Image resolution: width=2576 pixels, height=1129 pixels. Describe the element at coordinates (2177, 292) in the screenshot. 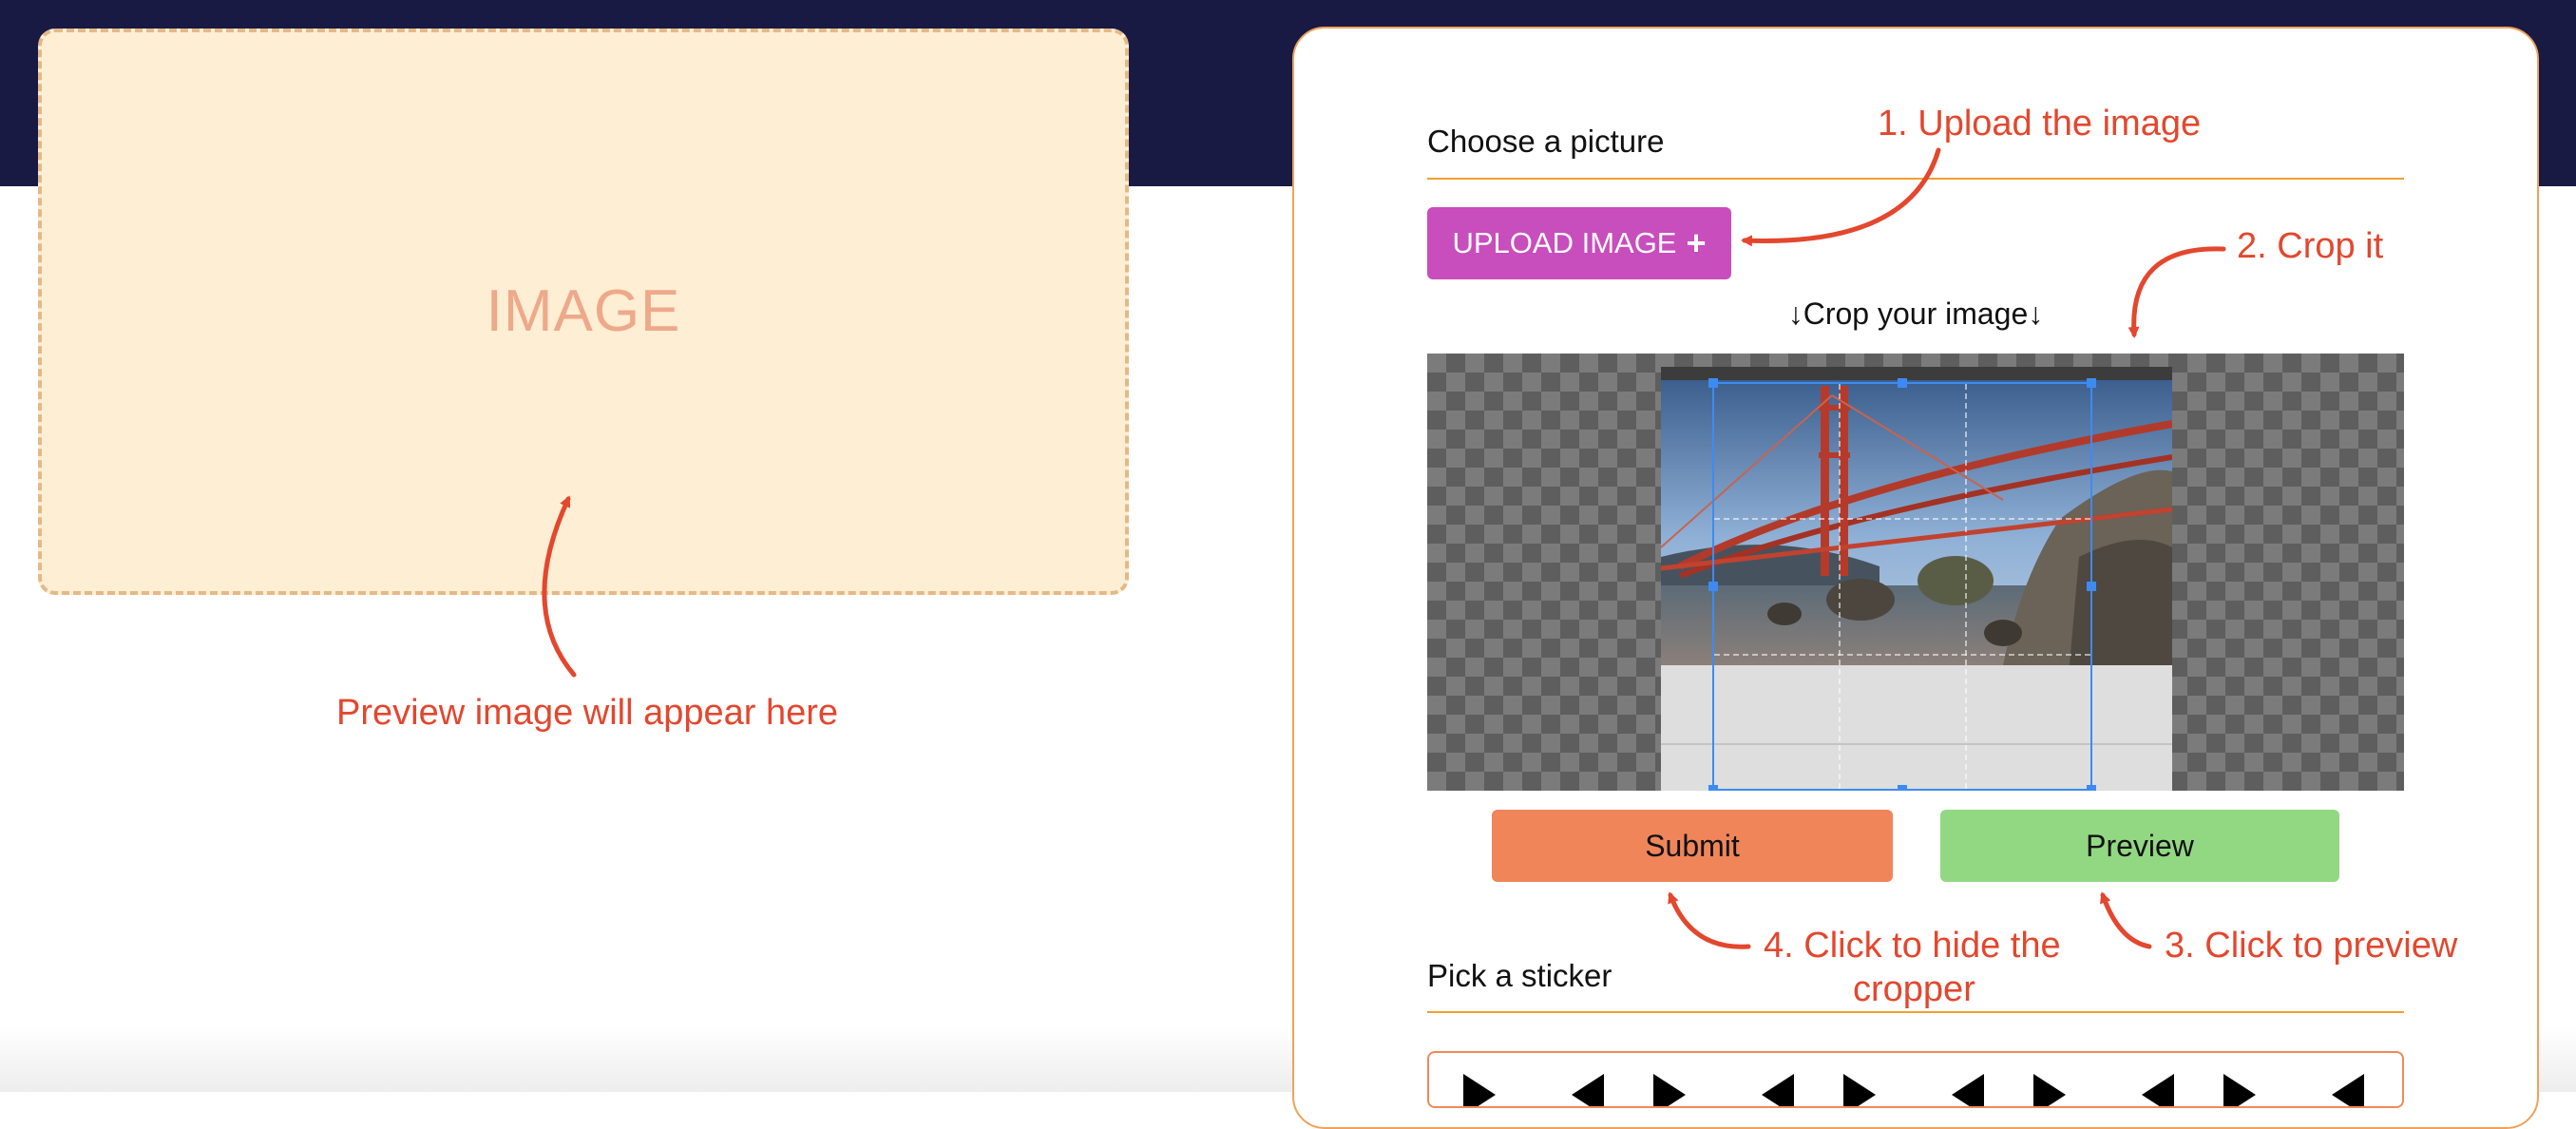

I see `arrow-to-crop-caption` at that location.